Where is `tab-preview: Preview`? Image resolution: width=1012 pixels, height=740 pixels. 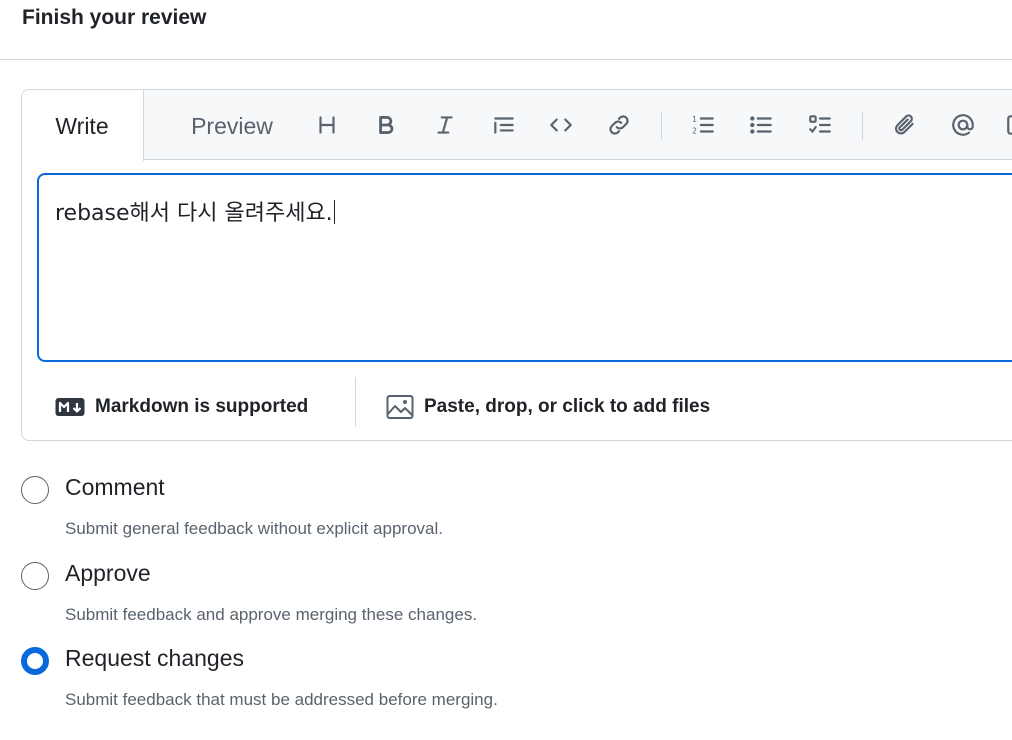
tab-preview: Preview is located at coordinates (232, 125).